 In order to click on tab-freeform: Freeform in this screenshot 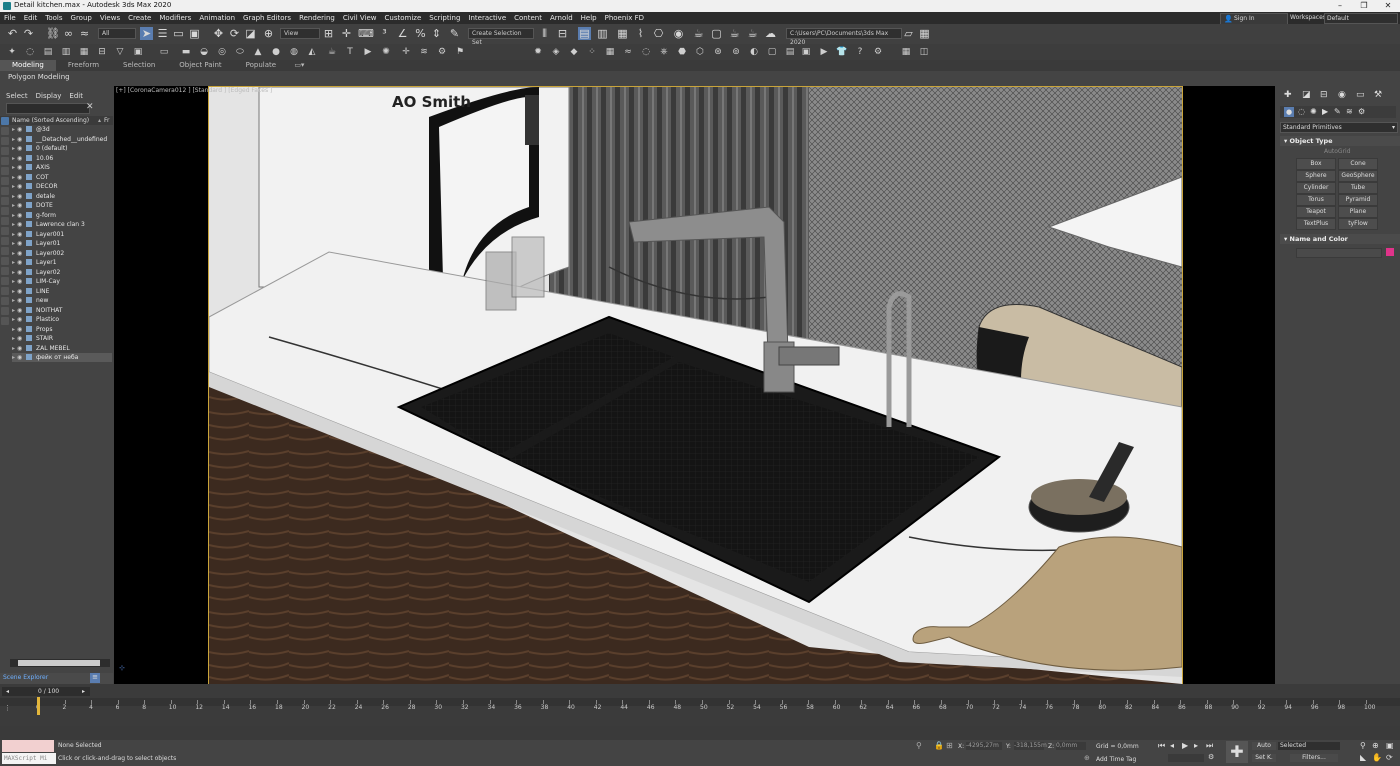, I will do `click(83, 65)`.